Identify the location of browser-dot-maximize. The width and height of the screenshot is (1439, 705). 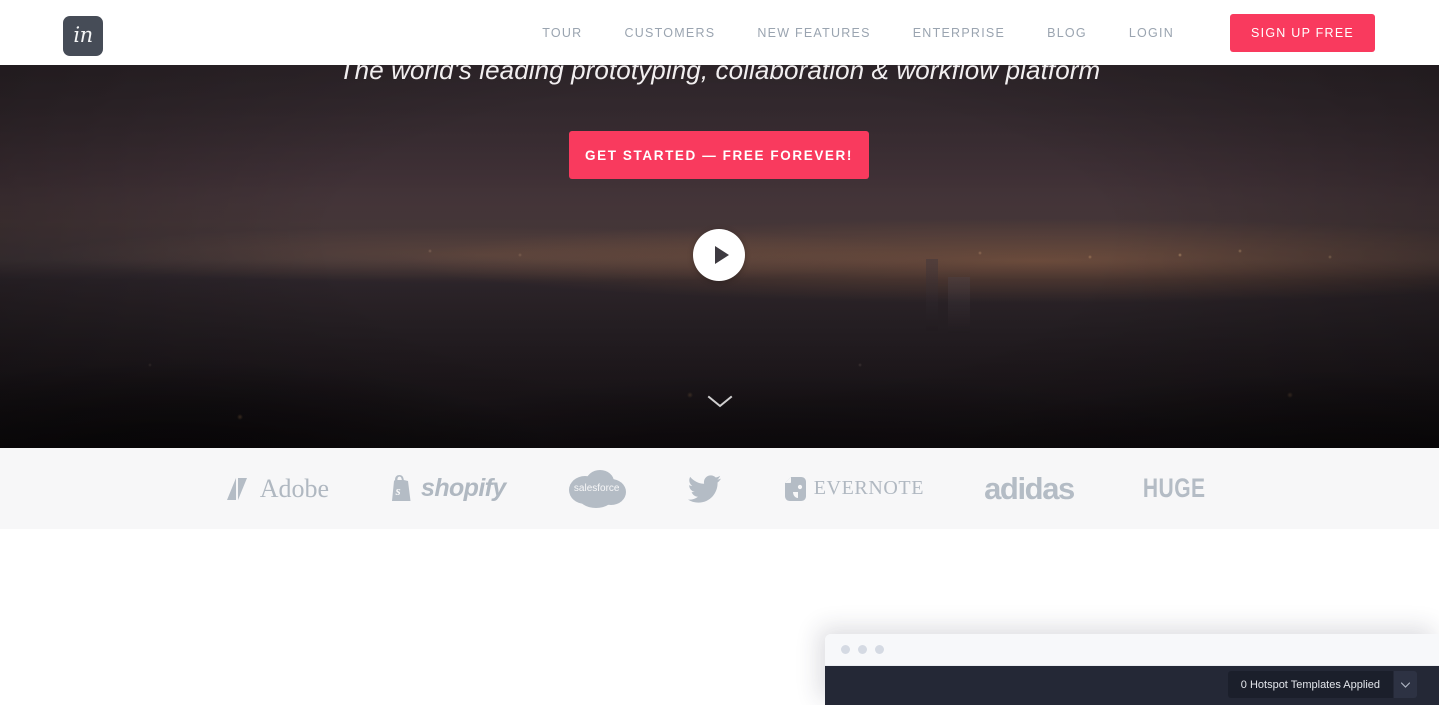
(879, 649).